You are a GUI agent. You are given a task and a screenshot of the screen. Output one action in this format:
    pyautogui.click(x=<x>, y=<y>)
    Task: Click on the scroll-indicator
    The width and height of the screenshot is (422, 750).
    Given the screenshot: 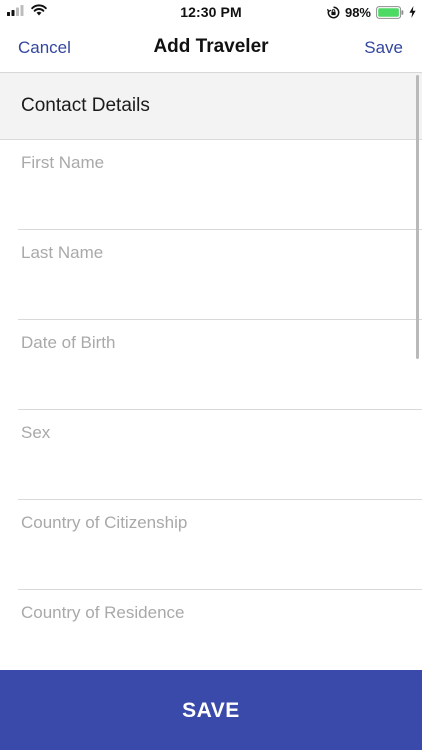 What is the action you would take?
    pyautogui.click(x=417, y=217)
    